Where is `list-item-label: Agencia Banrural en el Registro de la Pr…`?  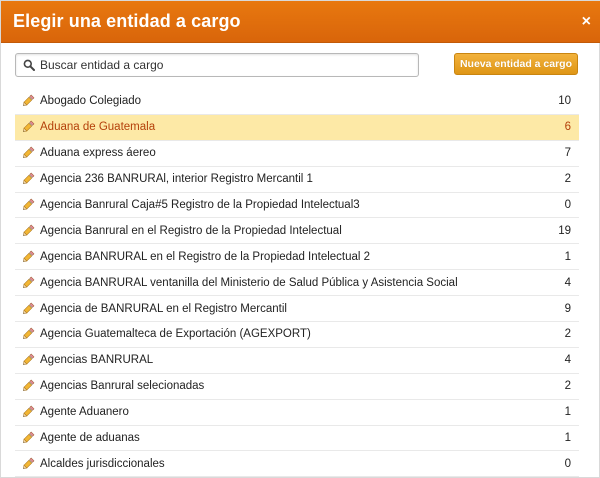
list-item-label: Agencia Banrural en el Registro de la Pr… is located at coordinates (191, 230).